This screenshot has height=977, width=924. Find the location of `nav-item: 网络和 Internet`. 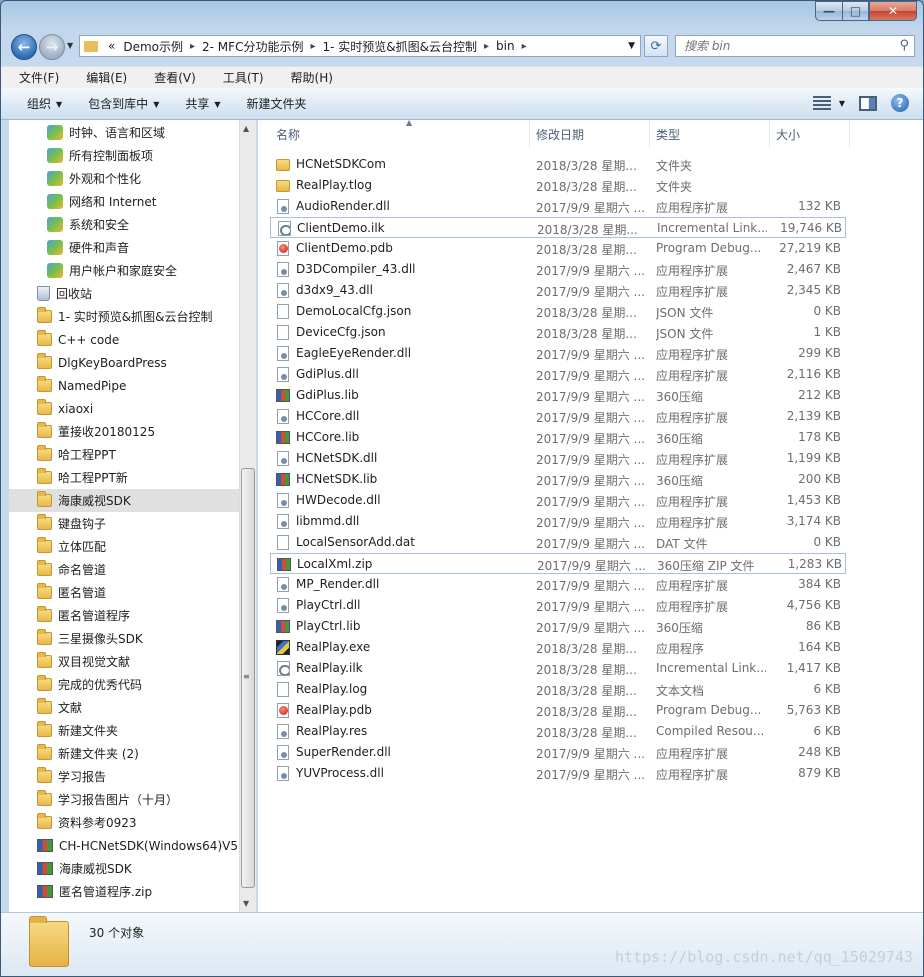

nav-item: 网络和 Internet is located at coordinates (124, 201).